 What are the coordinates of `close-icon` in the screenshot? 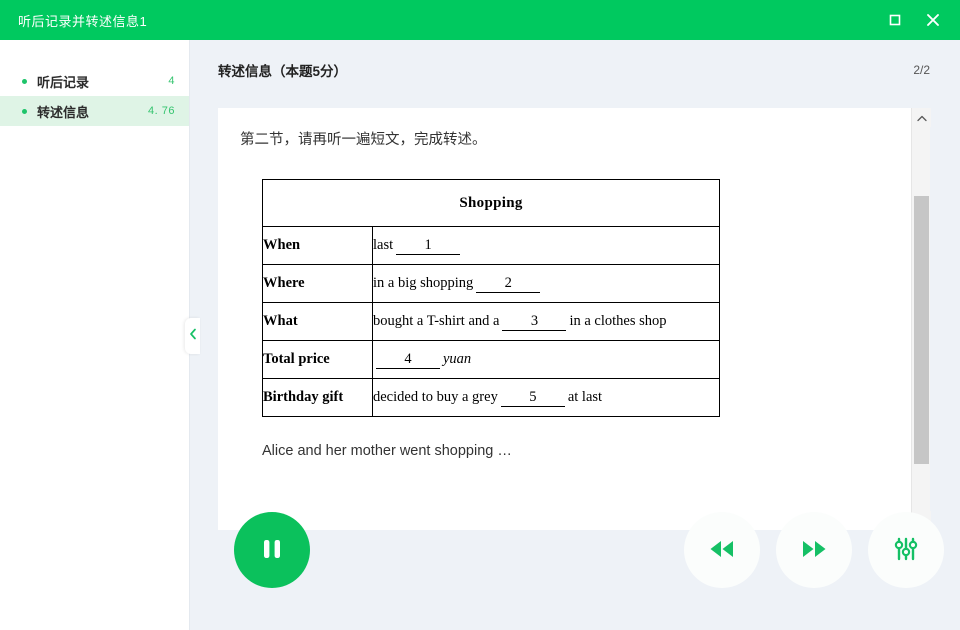 It's located at (933, 20).